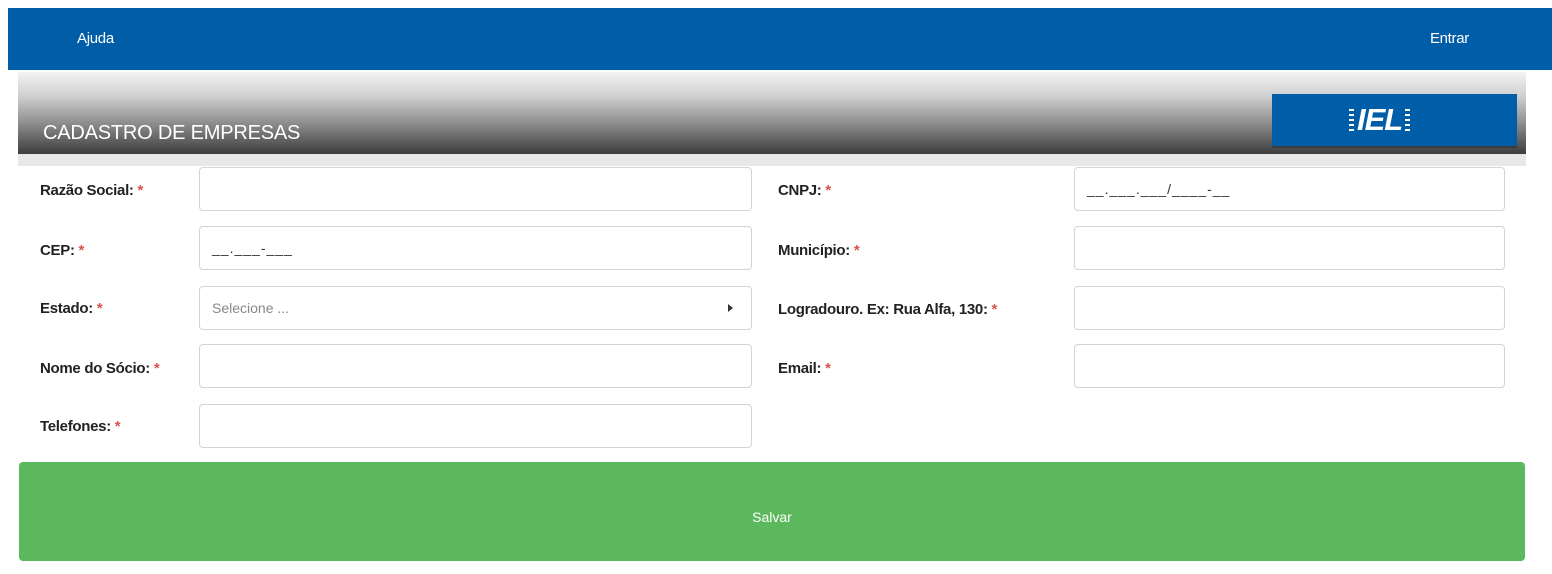 The width and height of the screenshot is (1552, 574). I want to click on cnpj-input: __.___.___/____-__, so click(1289, 189).